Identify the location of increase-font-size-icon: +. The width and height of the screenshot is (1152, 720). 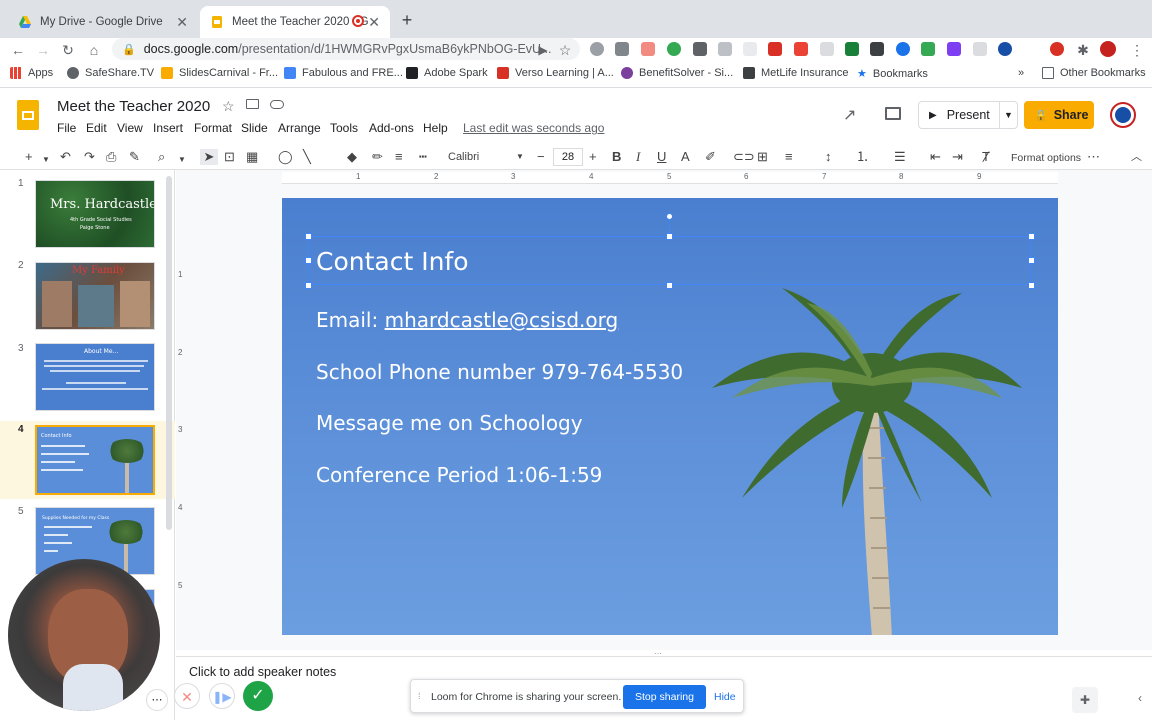
(593, 157).